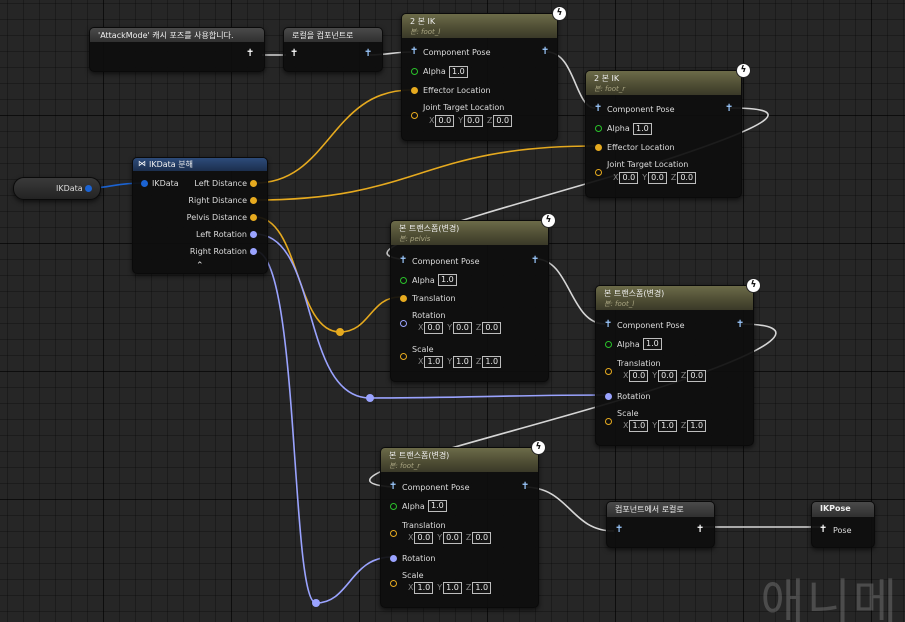 The width and height of the screenshot is (905, 622). I want to click on node-header: IKData 분해 ⋈, so click(200, 164).